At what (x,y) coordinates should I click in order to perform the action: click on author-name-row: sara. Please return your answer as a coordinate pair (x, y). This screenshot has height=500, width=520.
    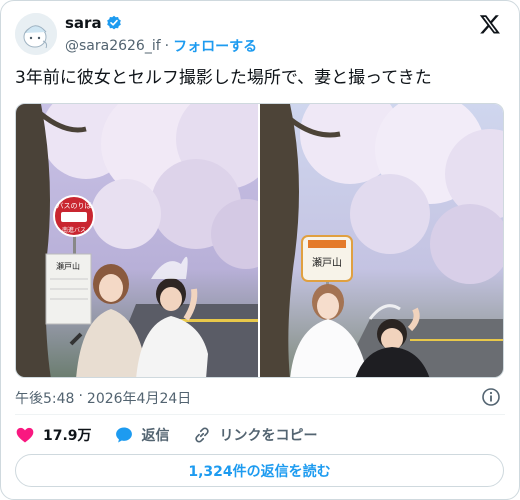
    Looking at the image, I should click on (93, 23).